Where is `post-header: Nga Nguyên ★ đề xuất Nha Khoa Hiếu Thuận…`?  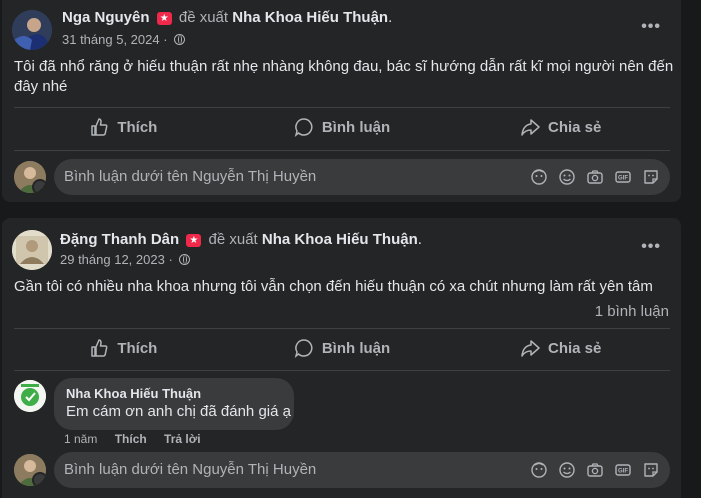 post-header: Nga Nguyên ★ đề xuất Nha Khoa Hiếu Thuận… is located at coordinates (227, 17).